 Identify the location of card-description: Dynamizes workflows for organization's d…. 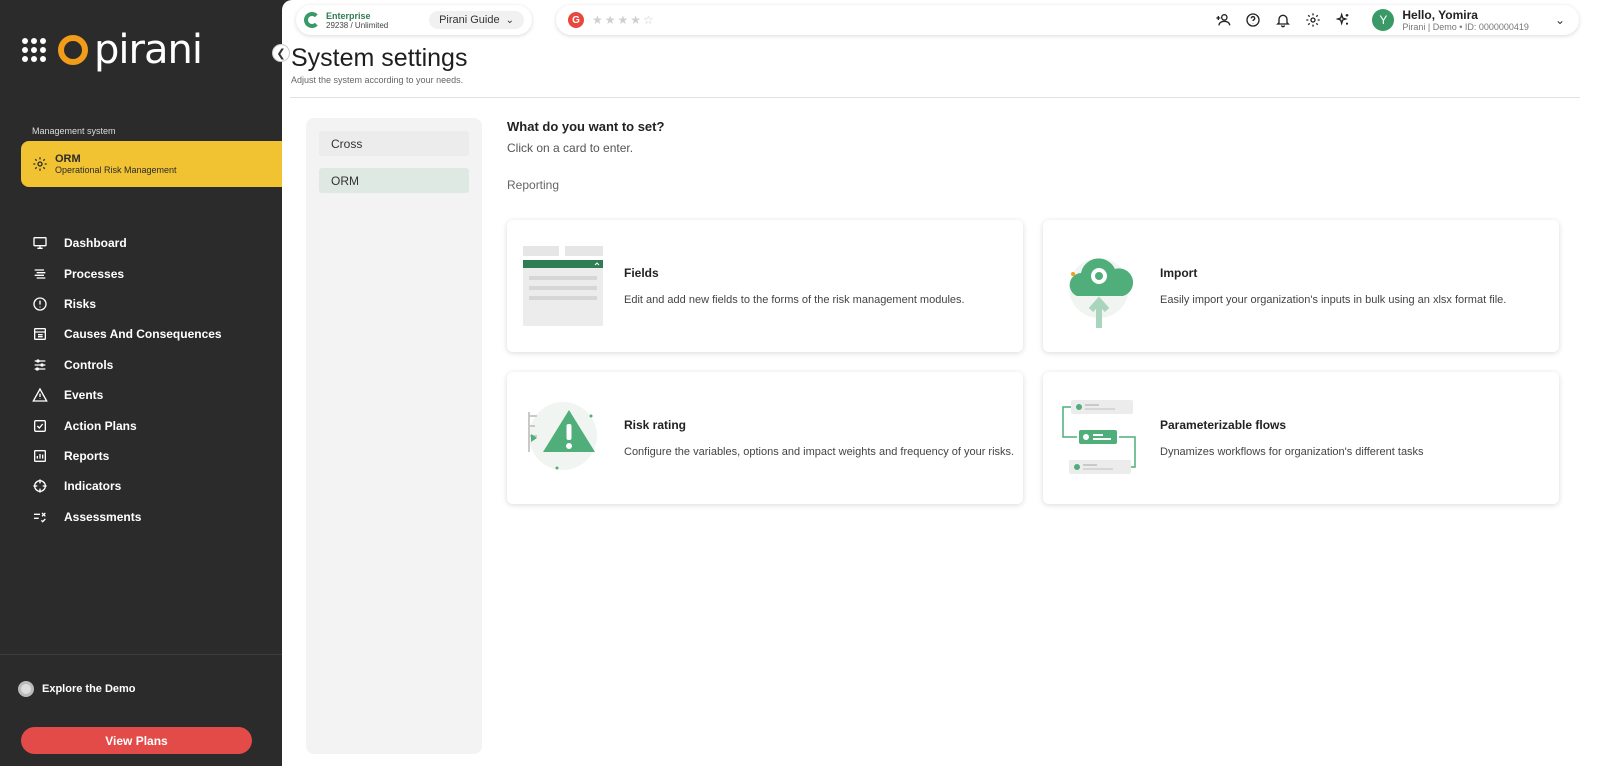
(1292, 452).